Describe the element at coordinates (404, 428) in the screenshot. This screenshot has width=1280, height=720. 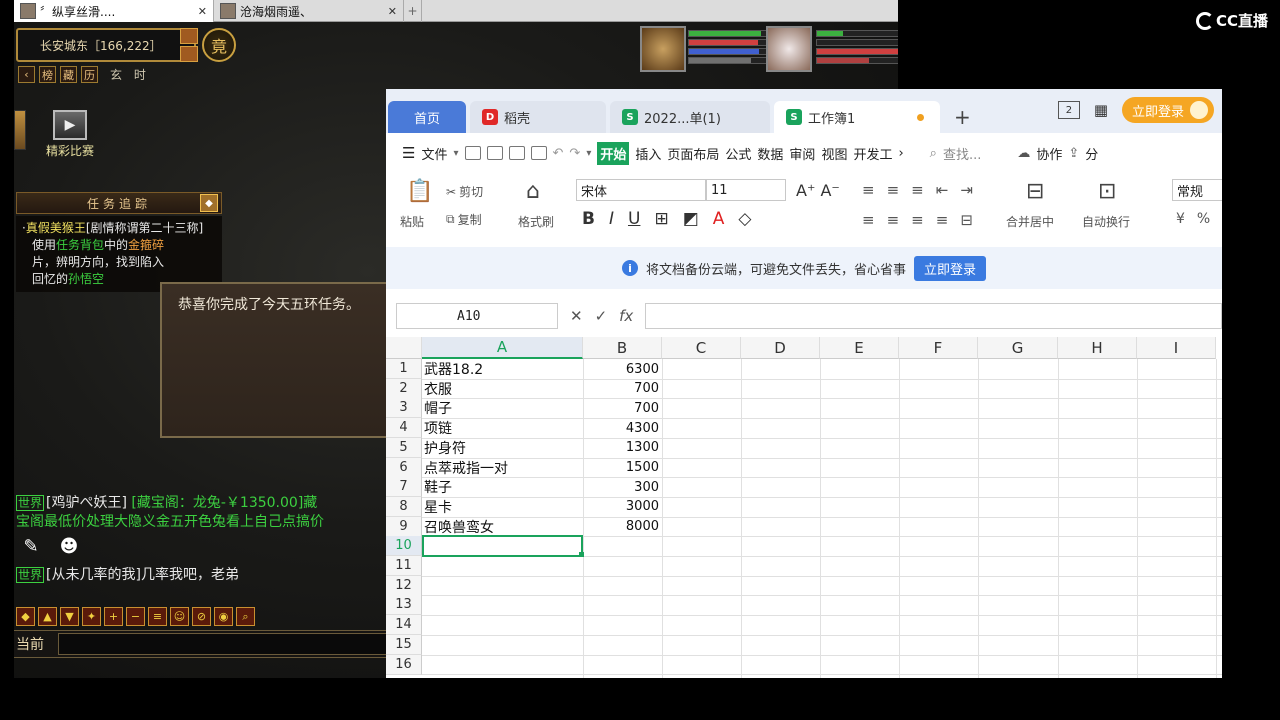
I see `row-header-4: 4` at that location.